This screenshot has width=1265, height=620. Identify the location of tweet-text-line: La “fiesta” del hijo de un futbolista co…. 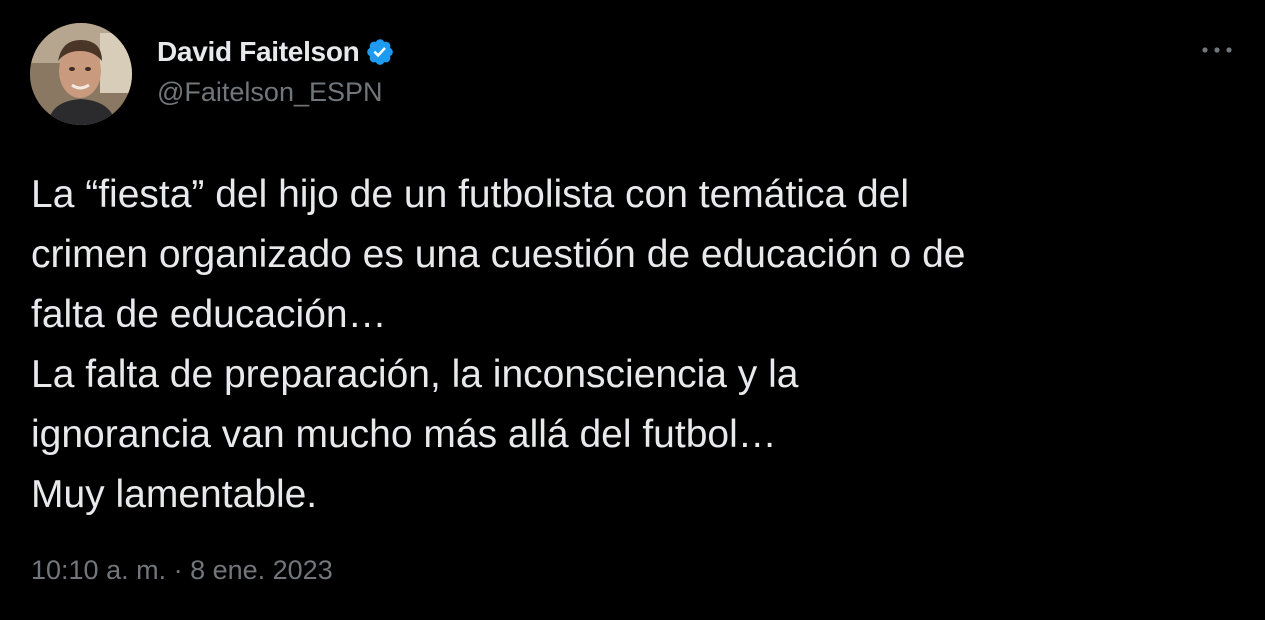
(470, 194).